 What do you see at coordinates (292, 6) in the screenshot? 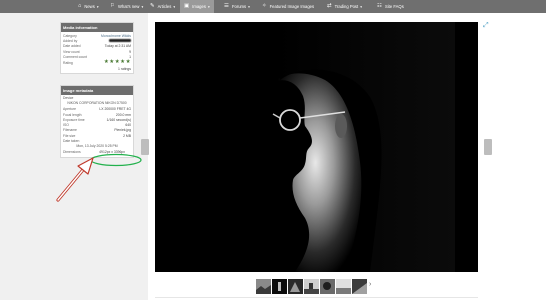
I see `nav-label: Featured Image Images` at bounding box center [292, 6].